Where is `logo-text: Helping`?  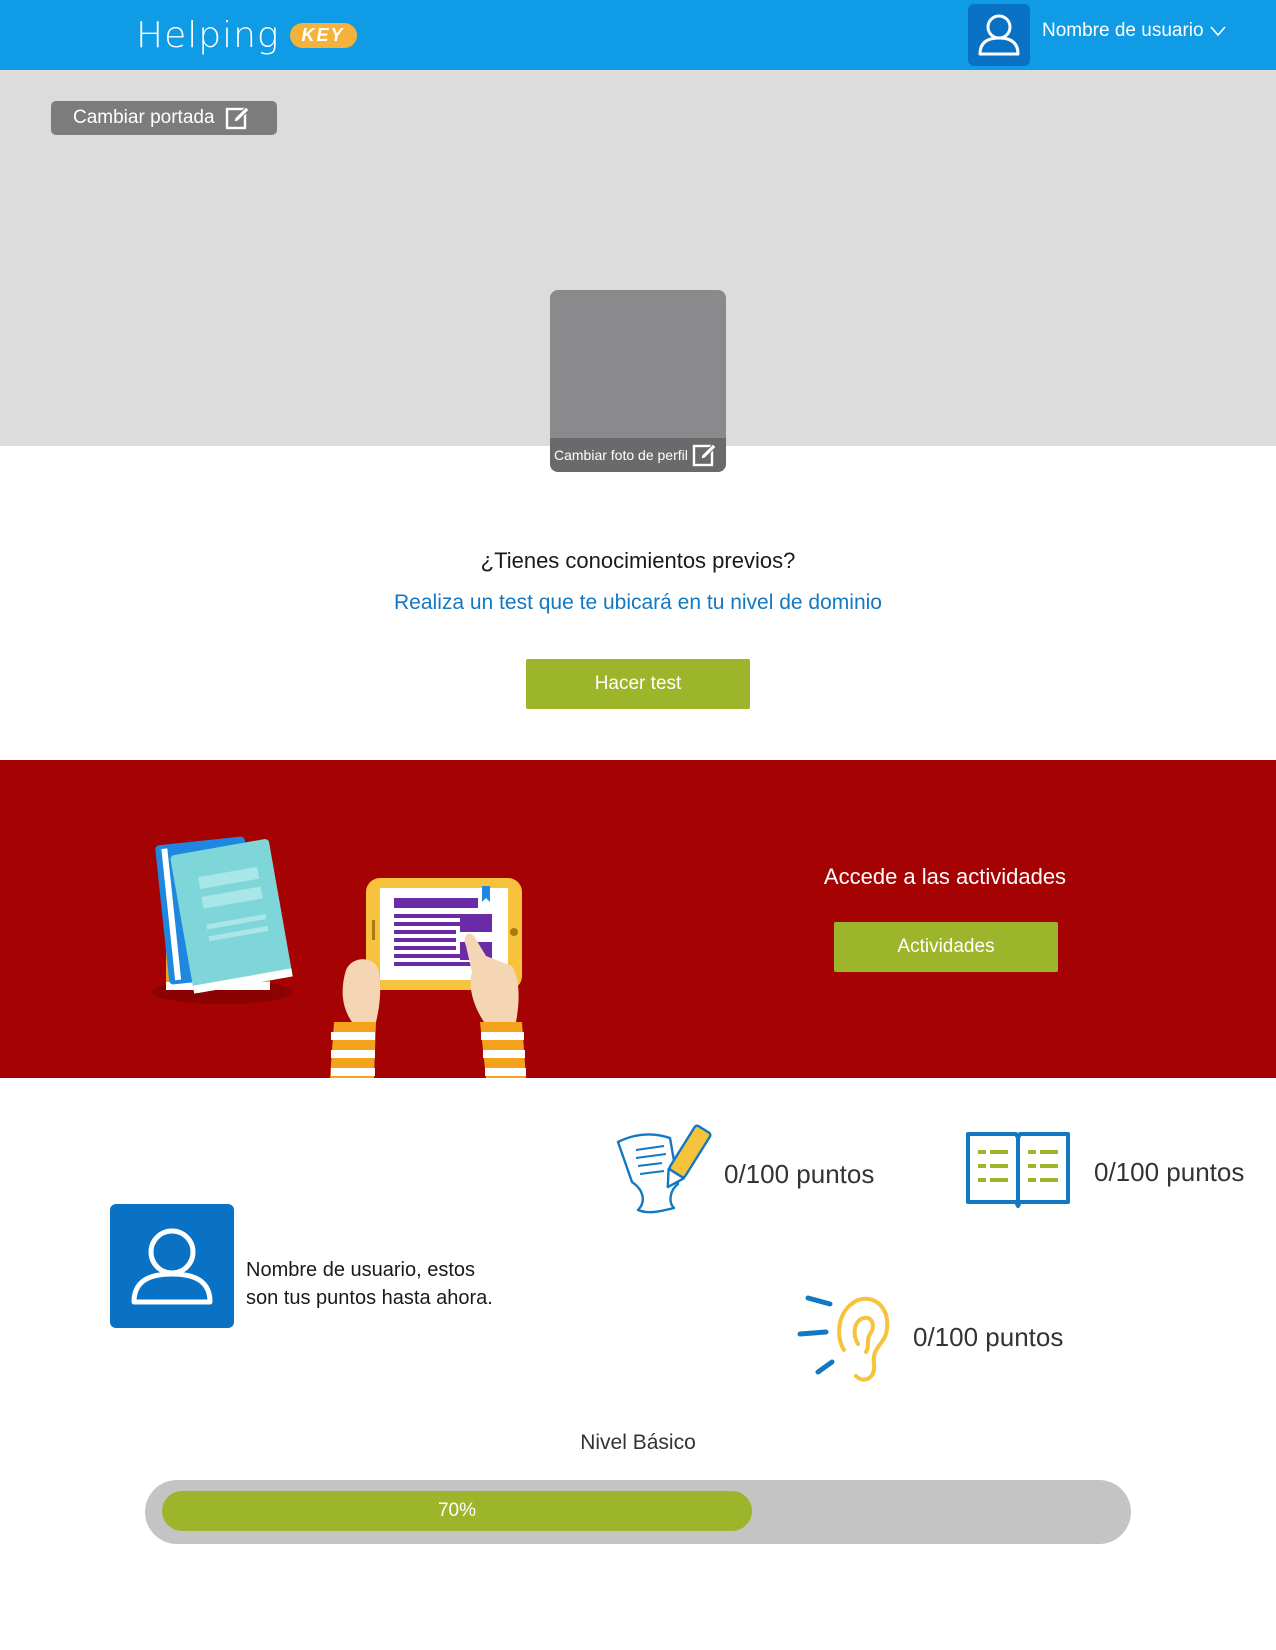
logo-text: Helping is located at coordinates (208, 35).